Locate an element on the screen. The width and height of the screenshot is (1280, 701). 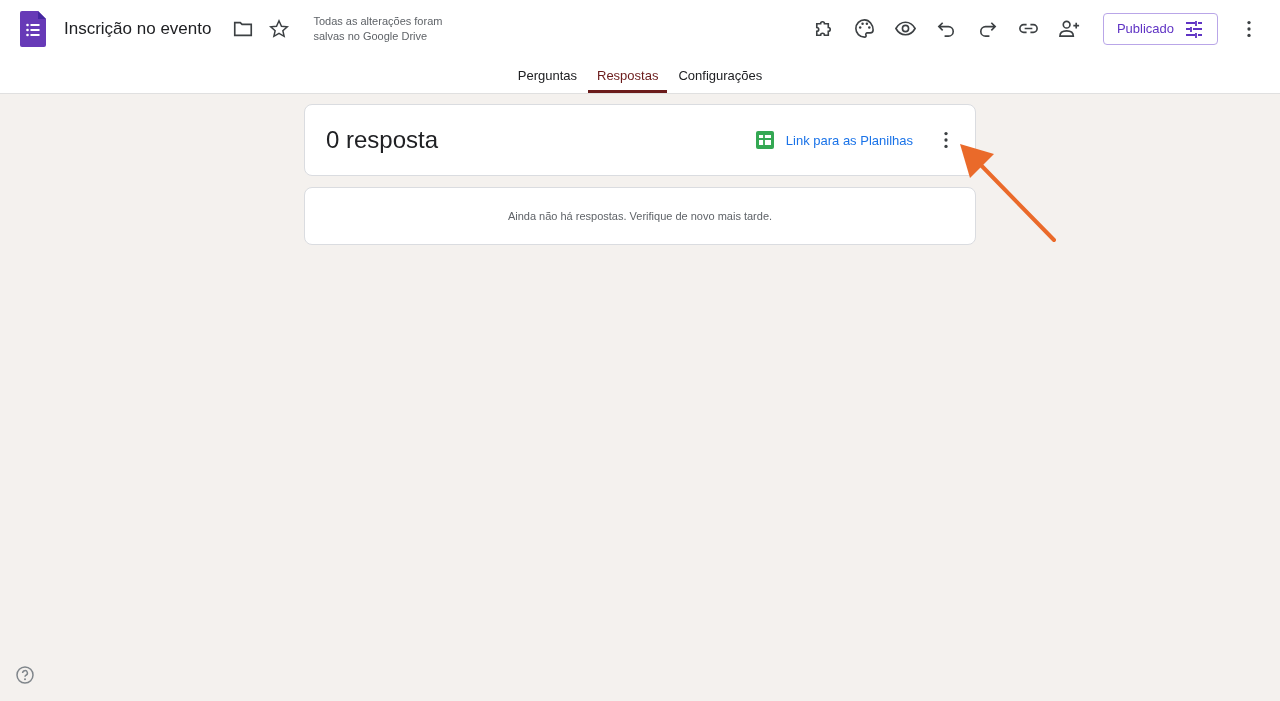
star-icon is located at coordinates (279, 28).